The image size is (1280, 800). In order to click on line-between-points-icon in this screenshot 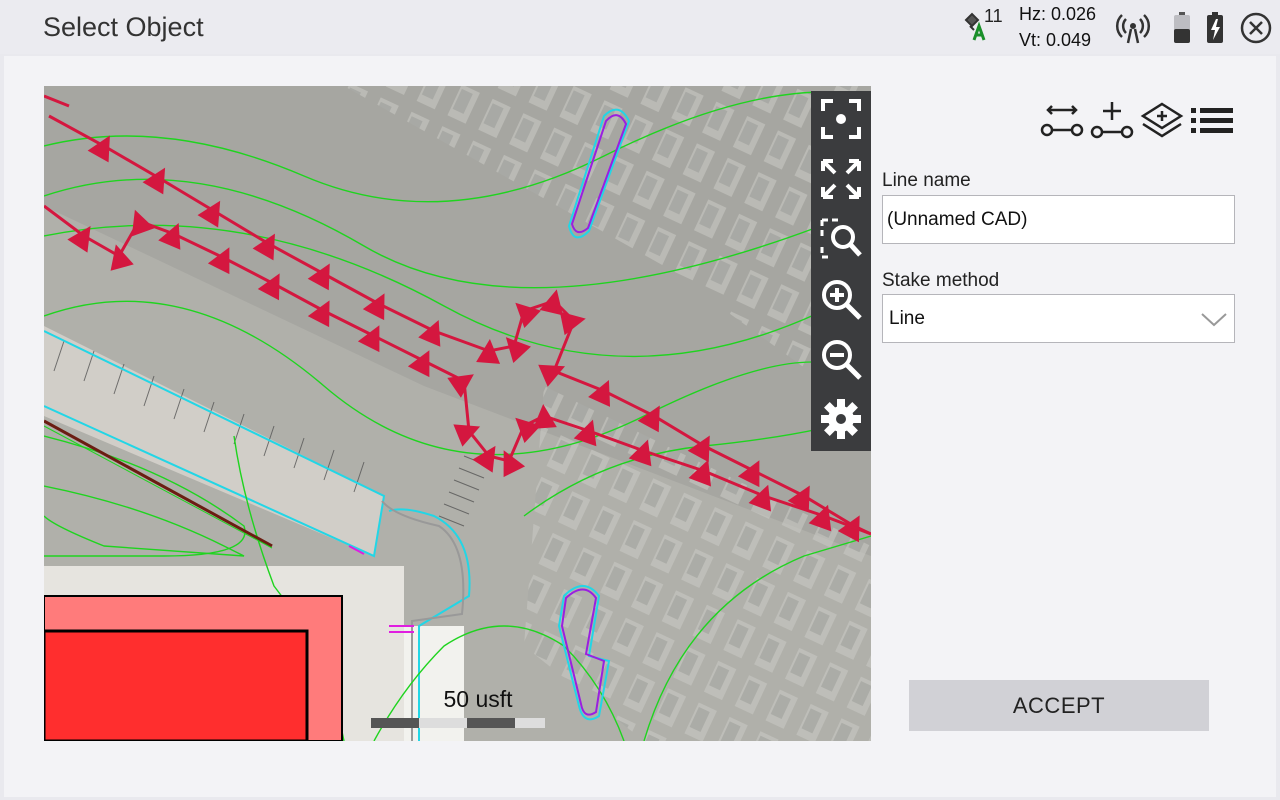, I will do `click(1062, 122)`.